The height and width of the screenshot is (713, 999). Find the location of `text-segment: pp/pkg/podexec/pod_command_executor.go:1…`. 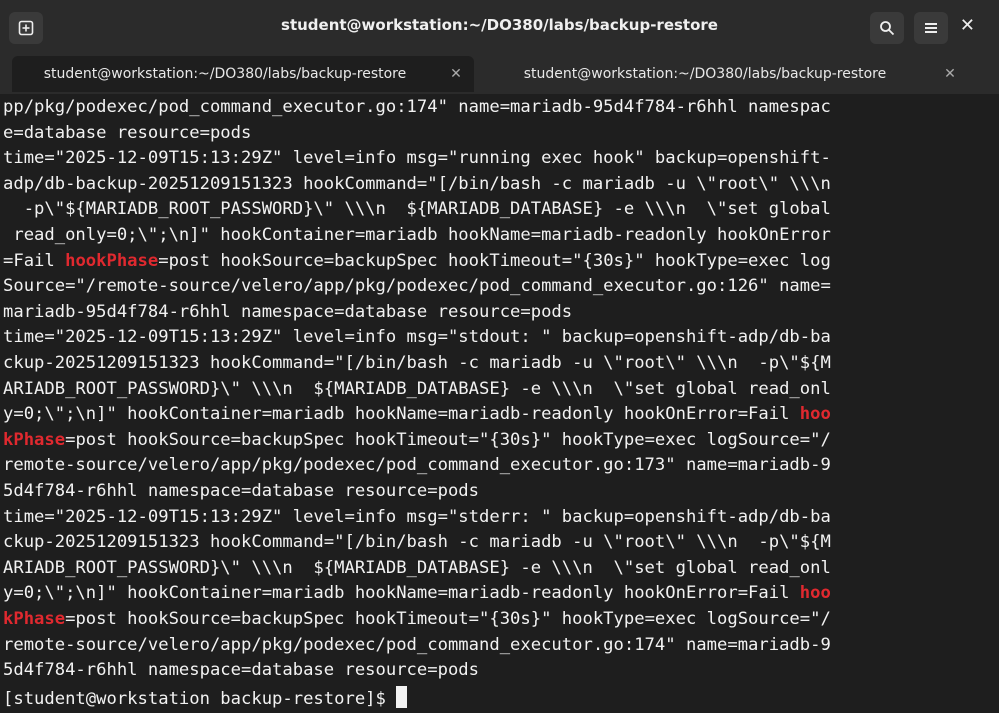

text-segment: pp/pkg/podexec/pod_command_executor.go:1… is located at coordinates (417, 107).